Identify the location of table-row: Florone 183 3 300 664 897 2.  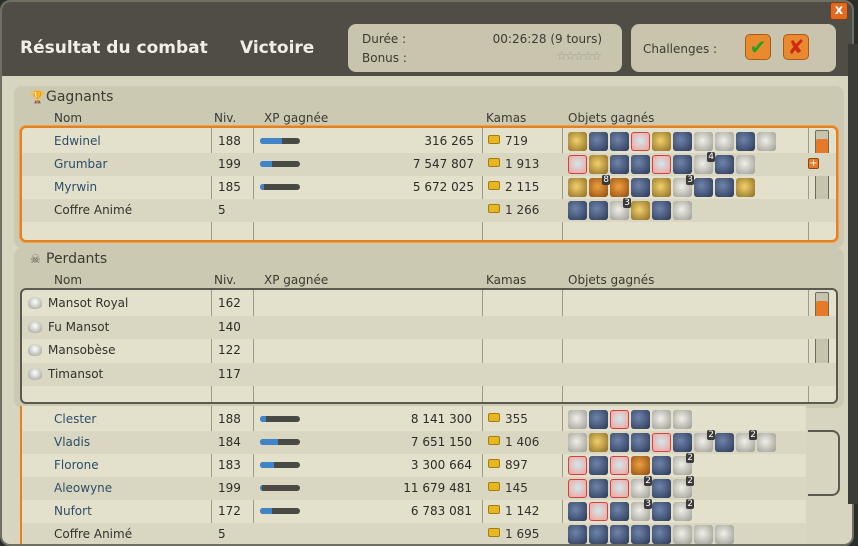
(414, 465).